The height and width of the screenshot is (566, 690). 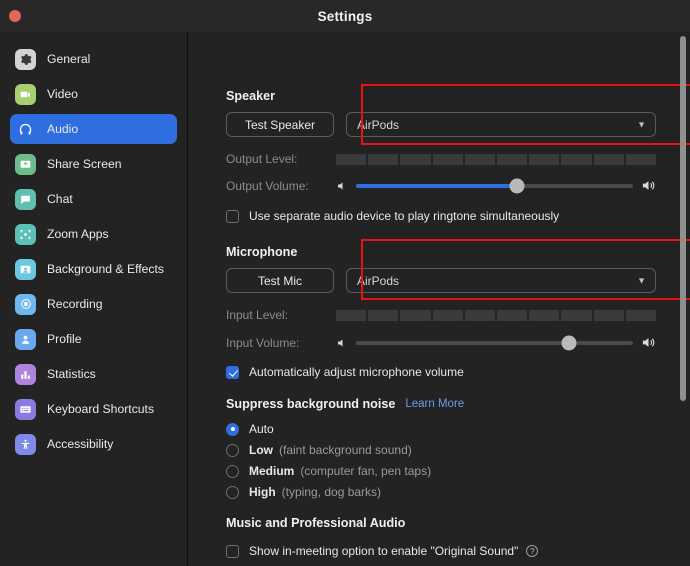 I want to click on noise-option-medium: Medium (computer fan, pen taps), so click(x=328, y=471).